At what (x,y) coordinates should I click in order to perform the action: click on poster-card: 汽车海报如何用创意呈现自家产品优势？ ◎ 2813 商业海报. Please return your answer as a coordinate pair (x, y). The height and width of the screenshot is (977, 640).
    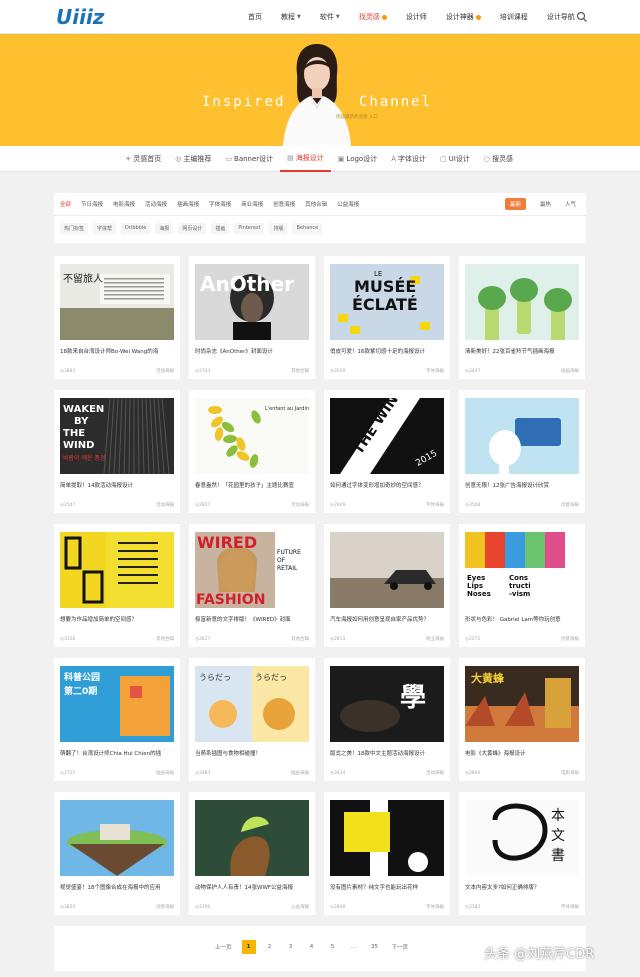
    Looking at the image, I should click on (387, 585).